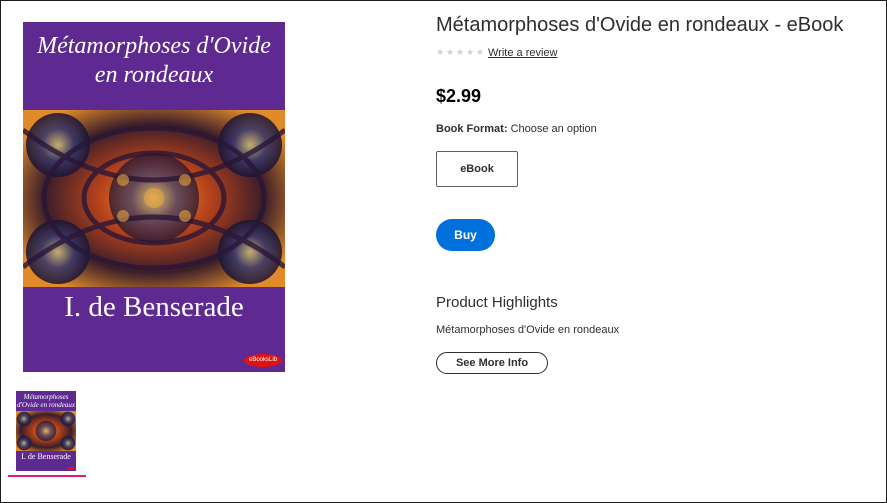  I want to click on write-review-link: Write a review, so click(522, 53).